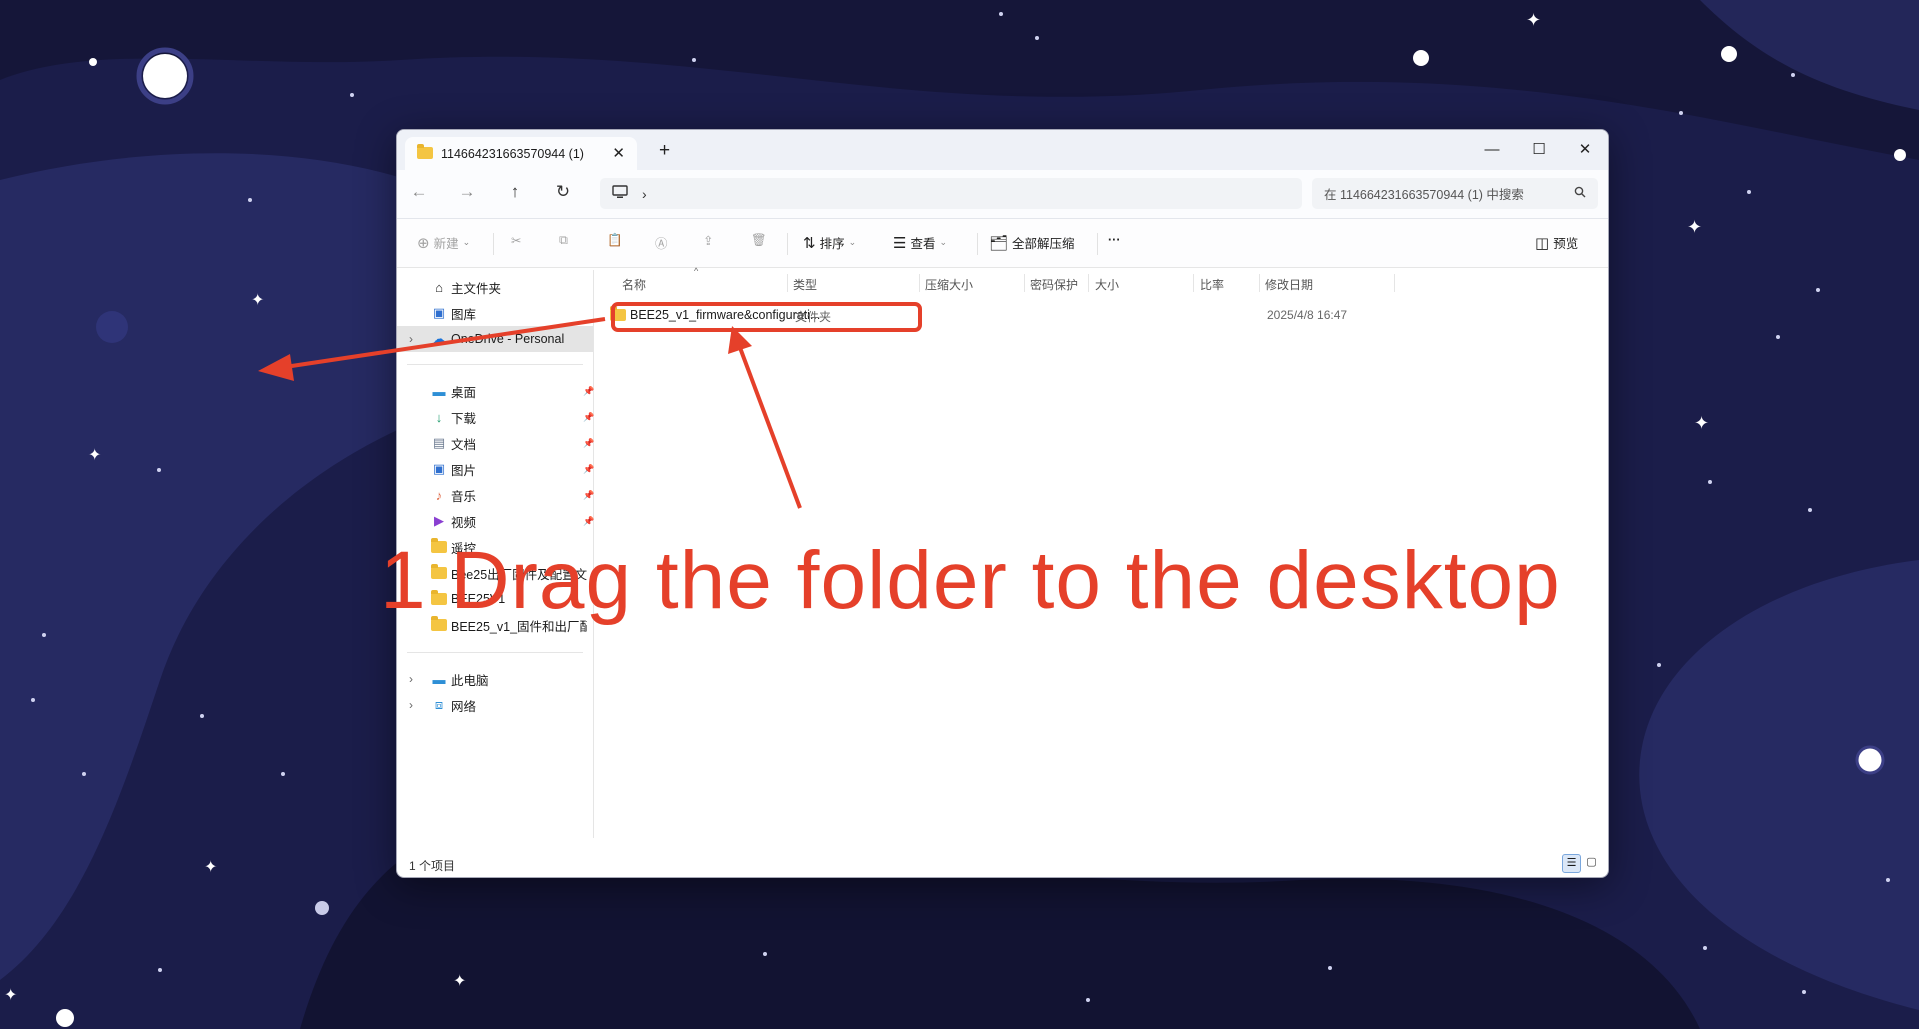 This screenshot has height=1029, width=1919. What do you see at coordinates (476, 288) in the screenshot?
I see `nav-label: 主文件夹` at bounding box center [476, 288].